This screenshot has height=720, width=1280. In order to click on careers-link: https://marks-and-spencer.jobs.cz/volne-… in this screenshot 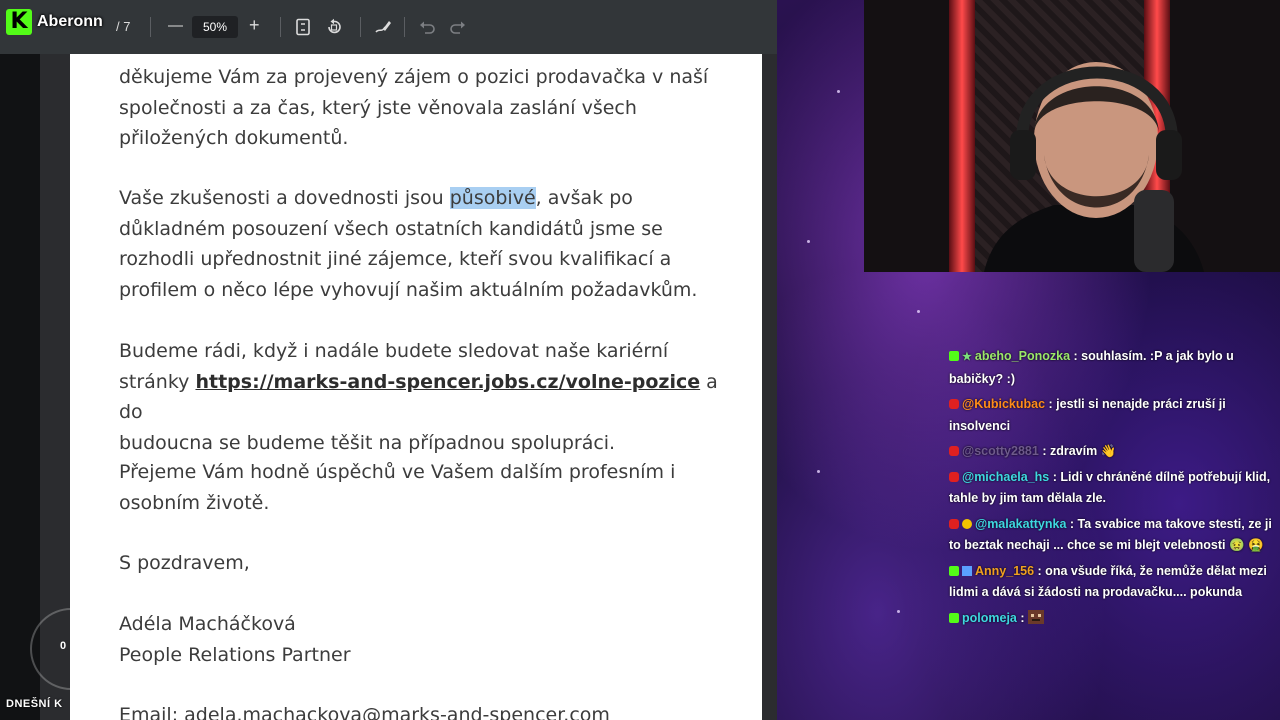, I will do `click(447, 382)`.